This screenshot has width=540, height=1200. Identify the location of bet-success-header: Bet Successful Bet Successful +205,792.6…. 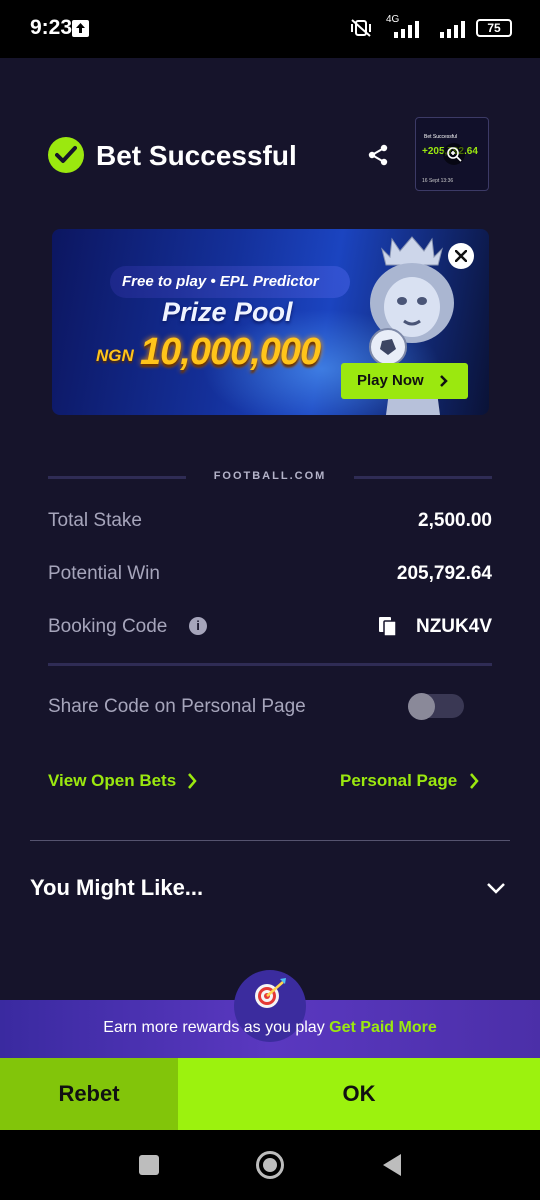
(270, 154).